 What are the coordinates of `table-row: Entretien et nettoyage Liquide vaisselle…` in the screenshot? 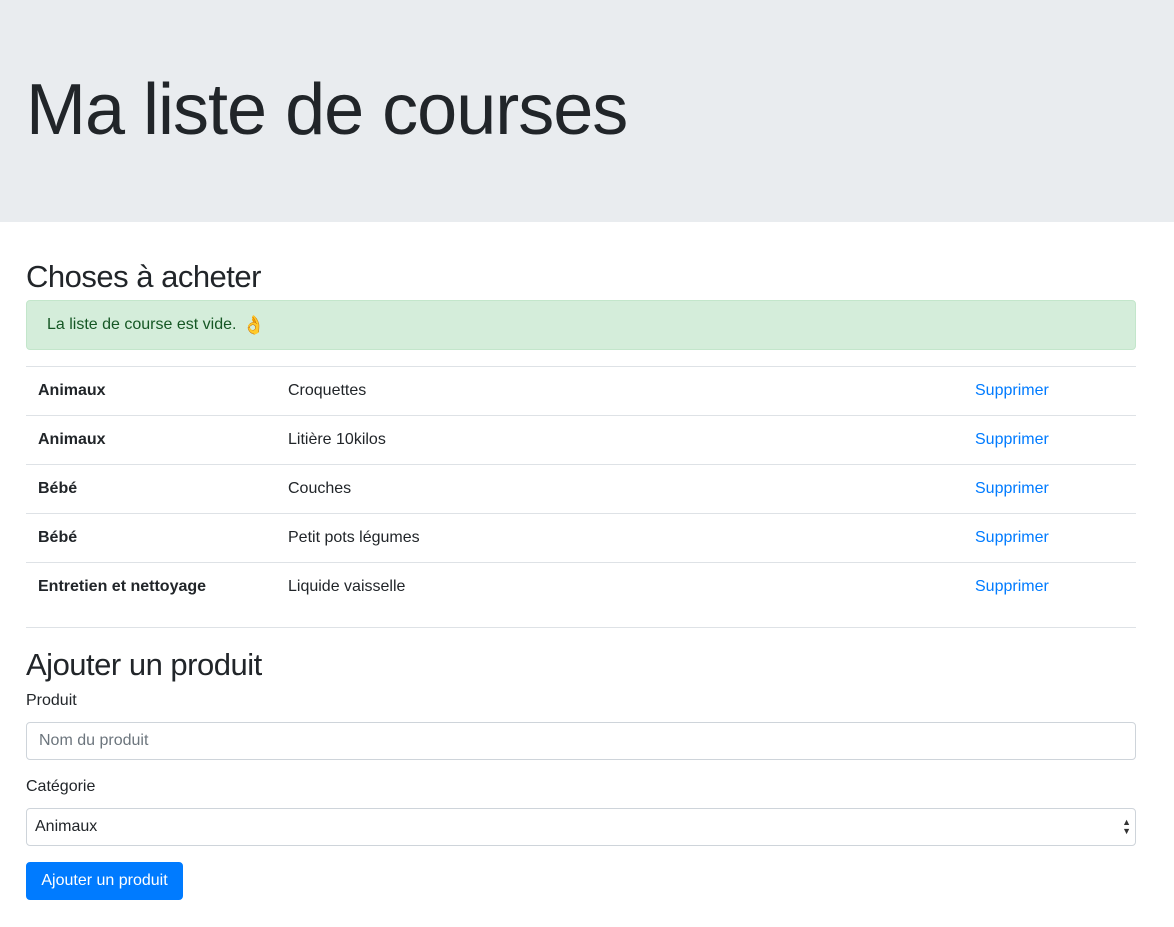 It's located at (581, 587).